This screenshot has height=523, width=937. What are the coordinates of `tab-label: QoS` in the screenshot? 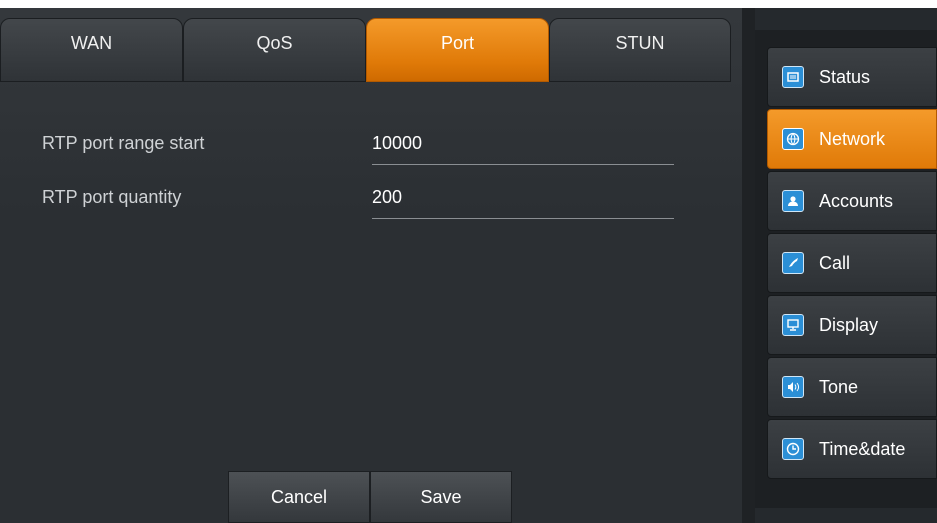 It's located at (274, 42).